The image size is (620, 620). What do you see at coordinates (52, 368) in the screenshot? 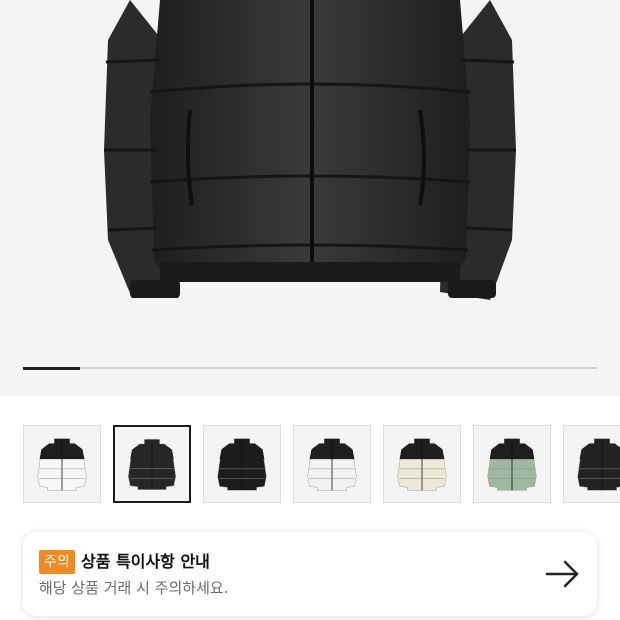
I see `gallery-progress-fill` at bounding box center [52, 368].